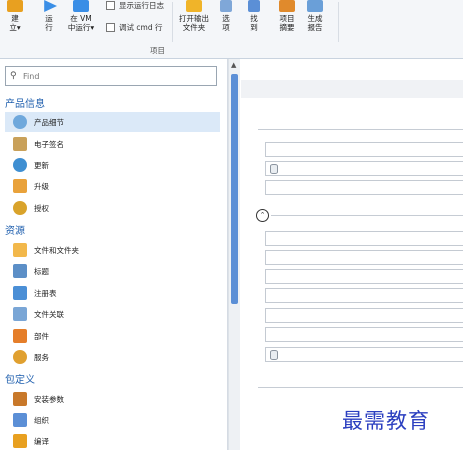 The height and width of the screenshot is (451, 463). What do you see at coordinates (112, 165) in the screenshot?
I see `sidebar-item-update: 更新` at bounding box center [112, 165].